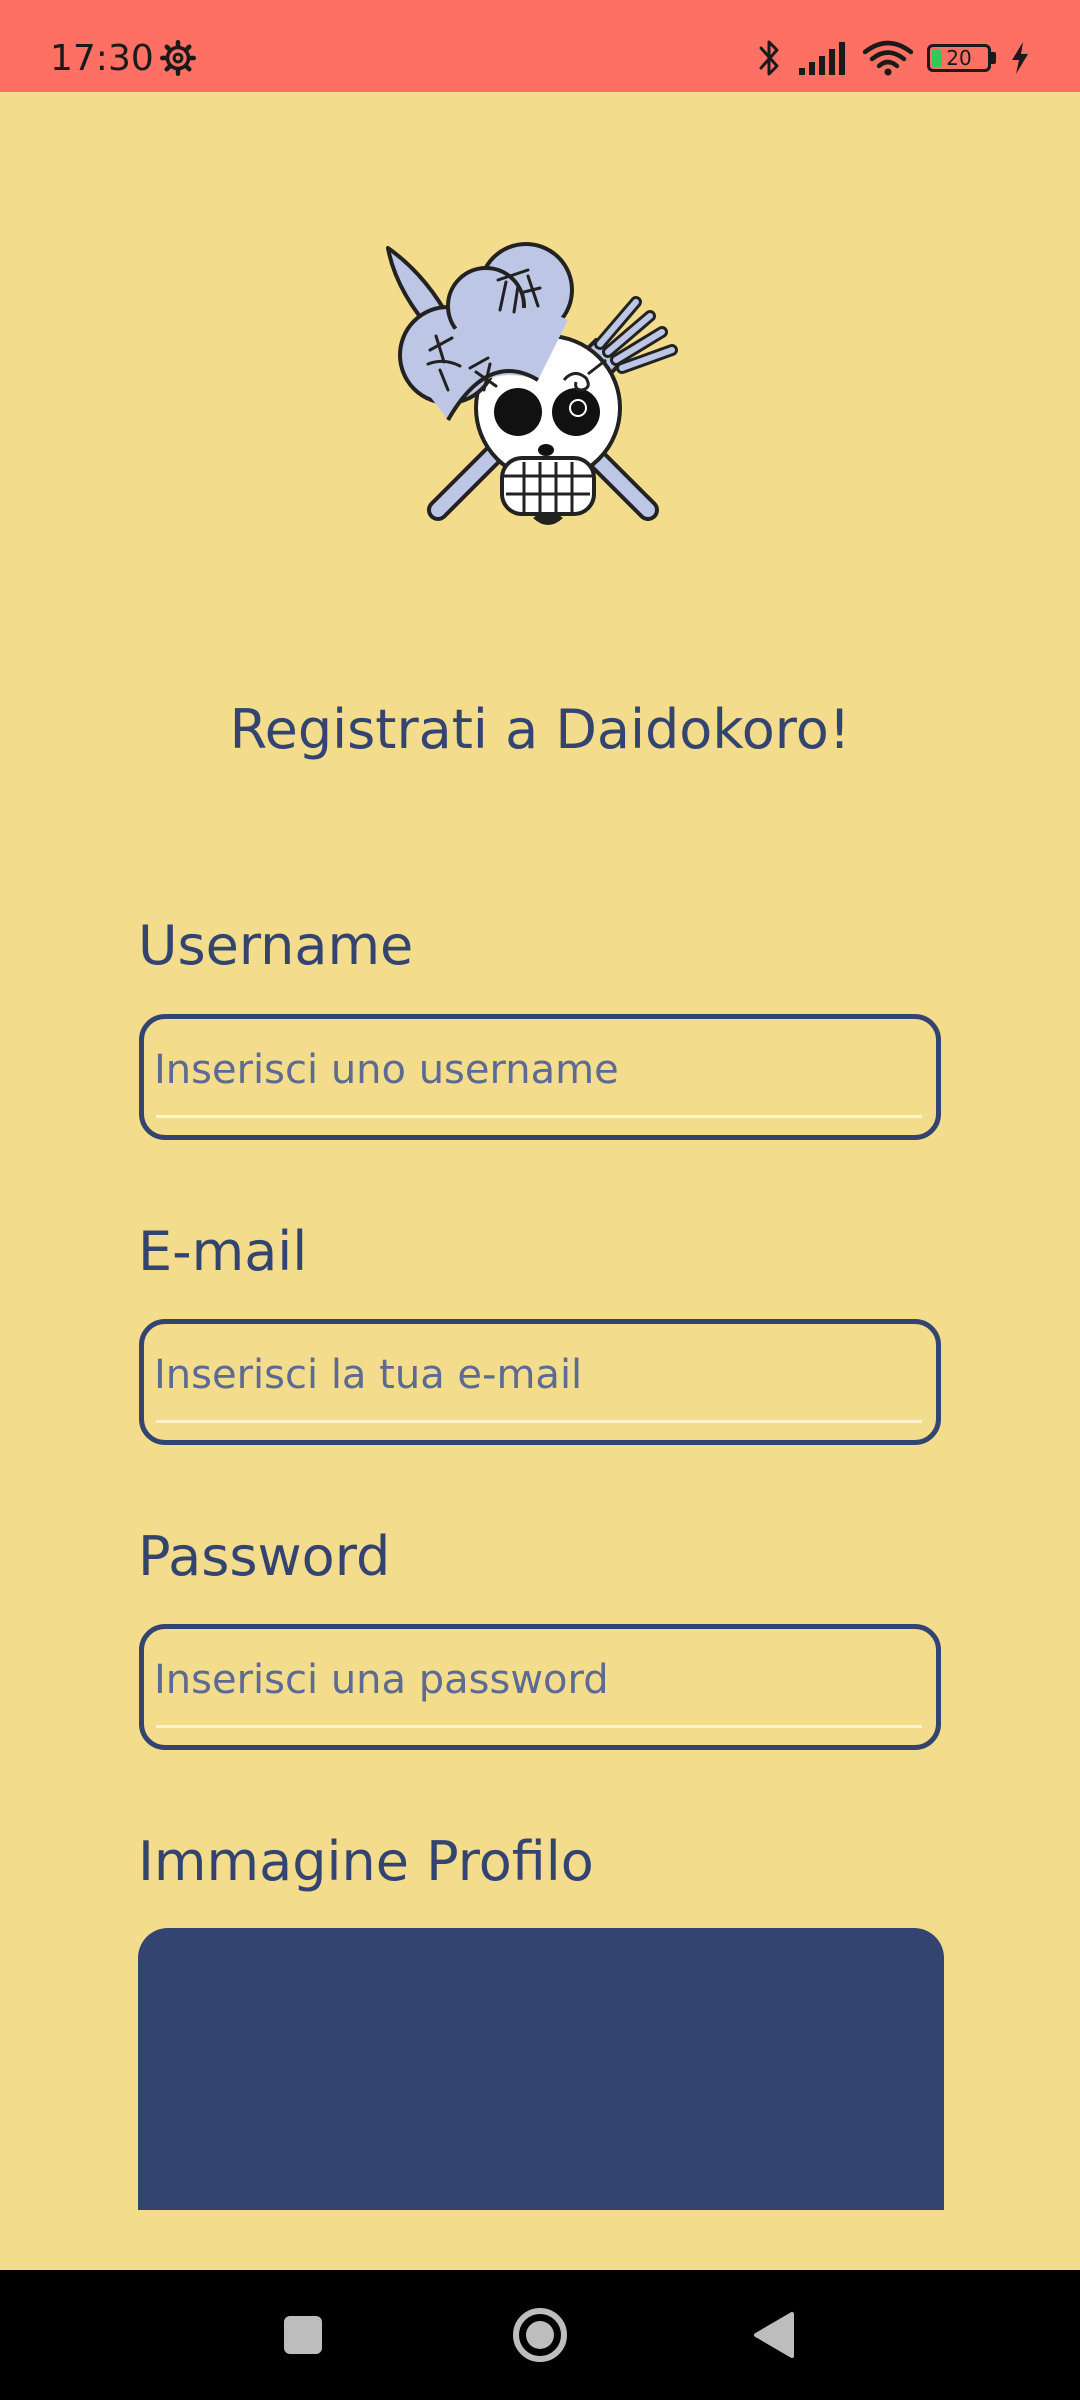 This screenshot has width=1080, height=2400. What do you see at coordinates (769, 58) in the screenshot?
I see `bluetooth-icon` at bounding box center [769, 58].